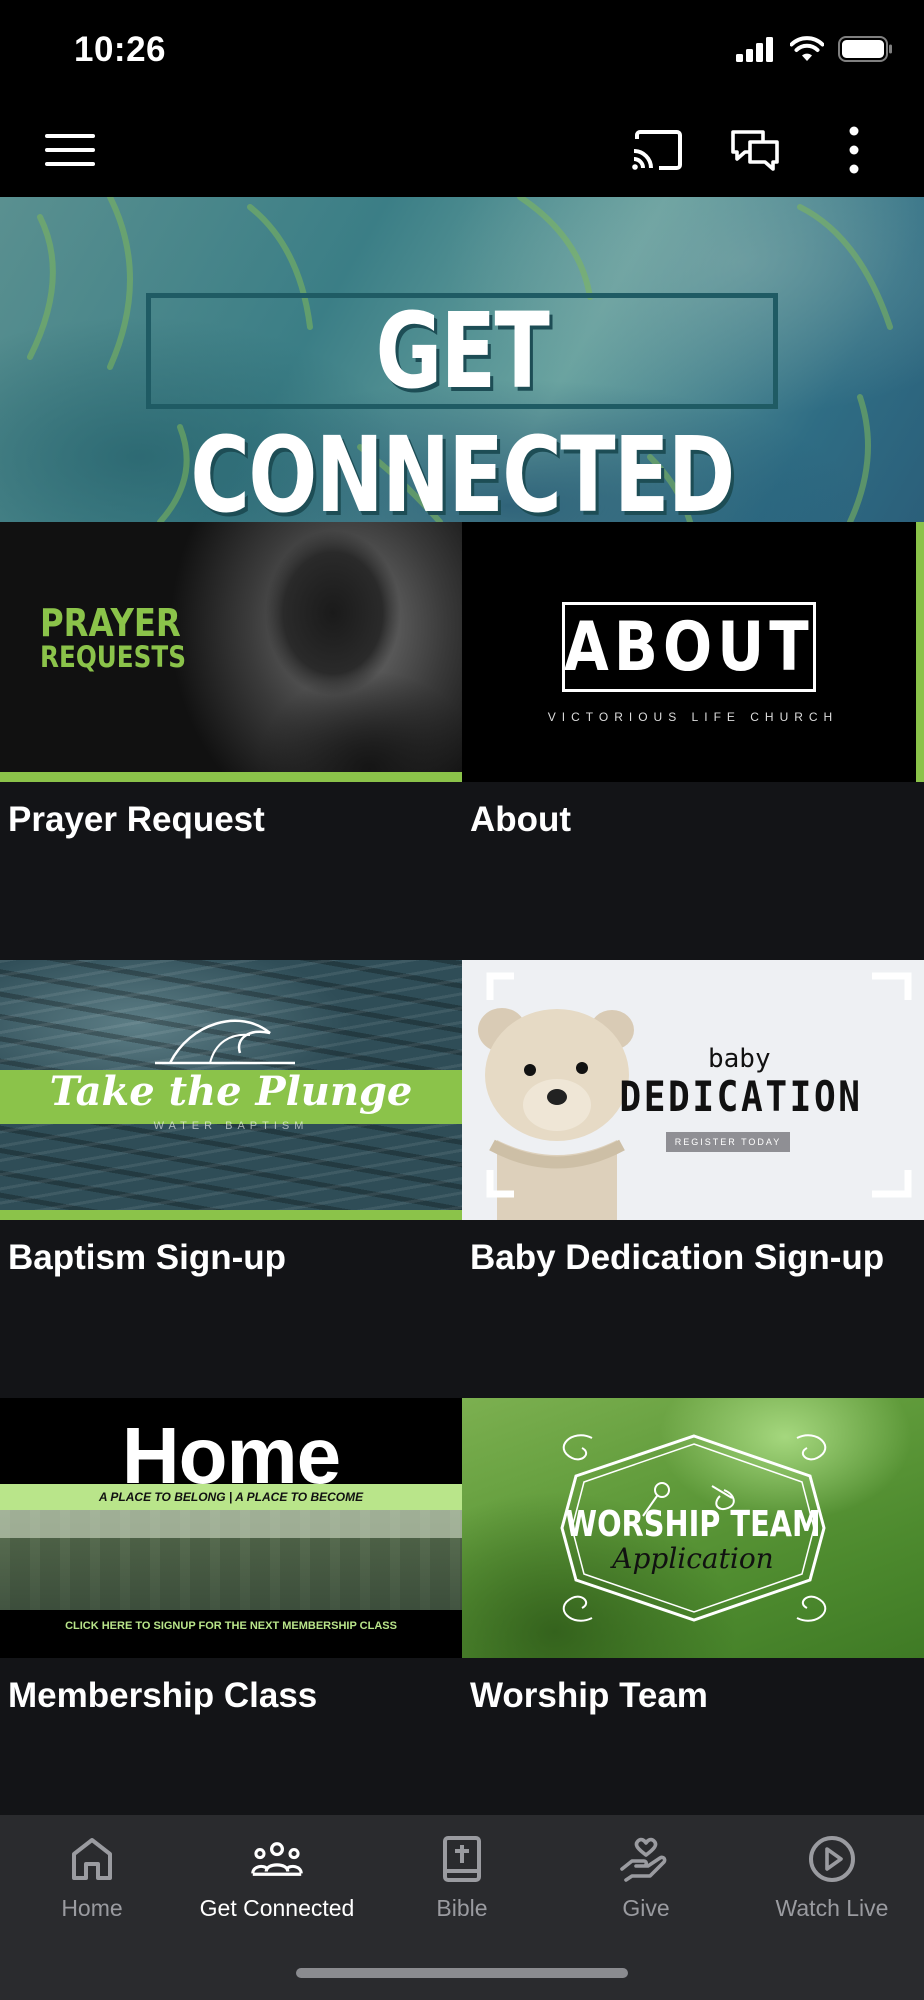 Image resolution: width=924 pixels, height=2000 pixels. Describe the element at coordinates (728, 1142) in the screenshot. I see `register-today-pill: REGISTER TODAY` at that location.